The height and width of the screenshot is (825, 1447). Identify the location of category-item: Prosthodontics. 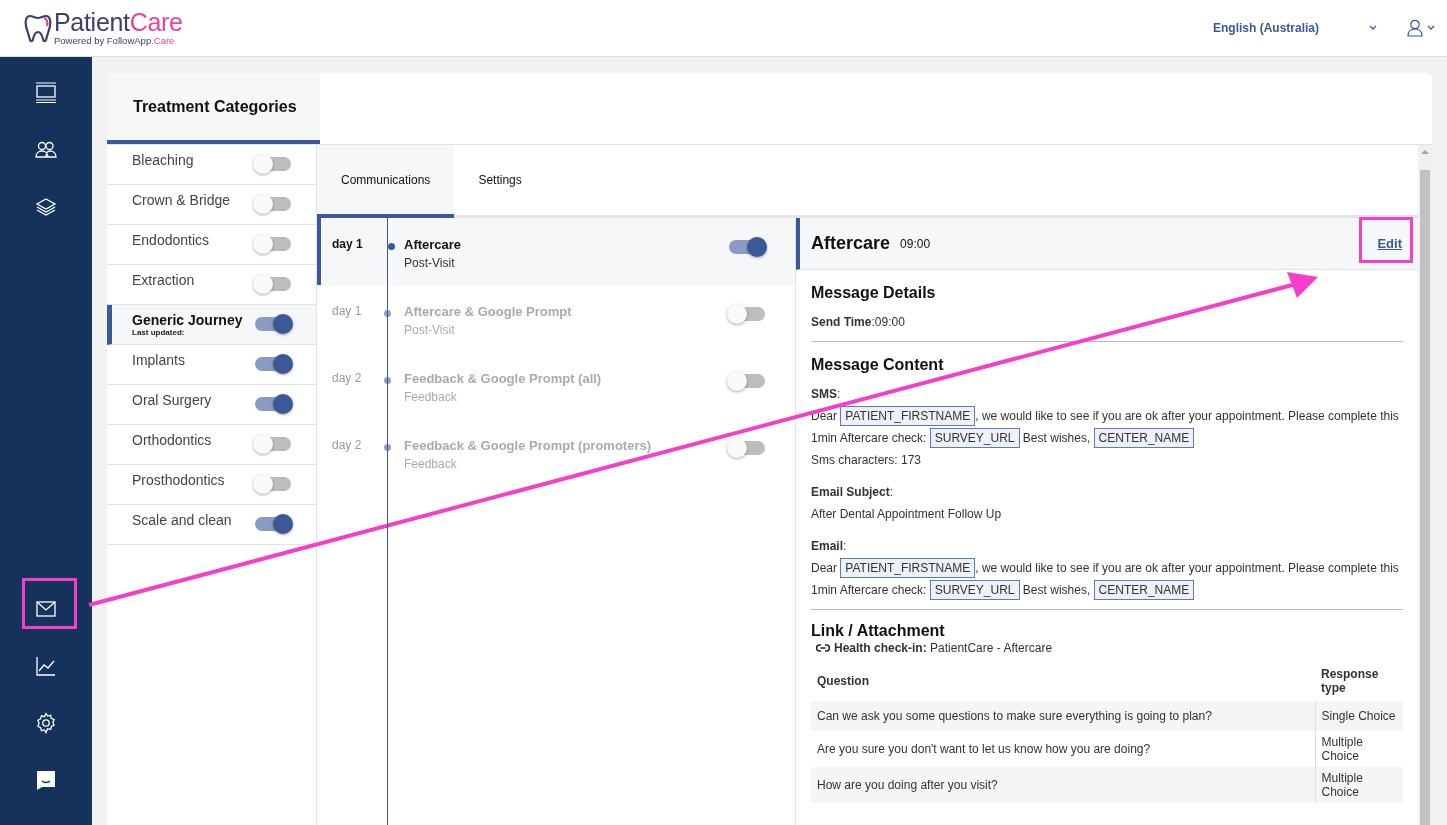
(211, 485).